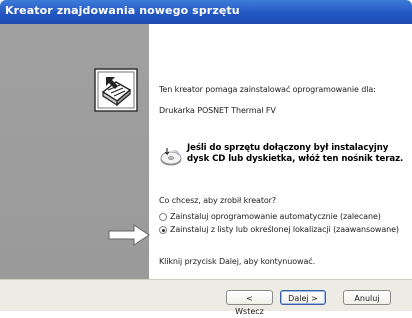 Image resolution: width=412 pixels, height=318 pixels. I want to click on question-text: Co chcesz, aby zrobił kreator?, so click(217, 200).